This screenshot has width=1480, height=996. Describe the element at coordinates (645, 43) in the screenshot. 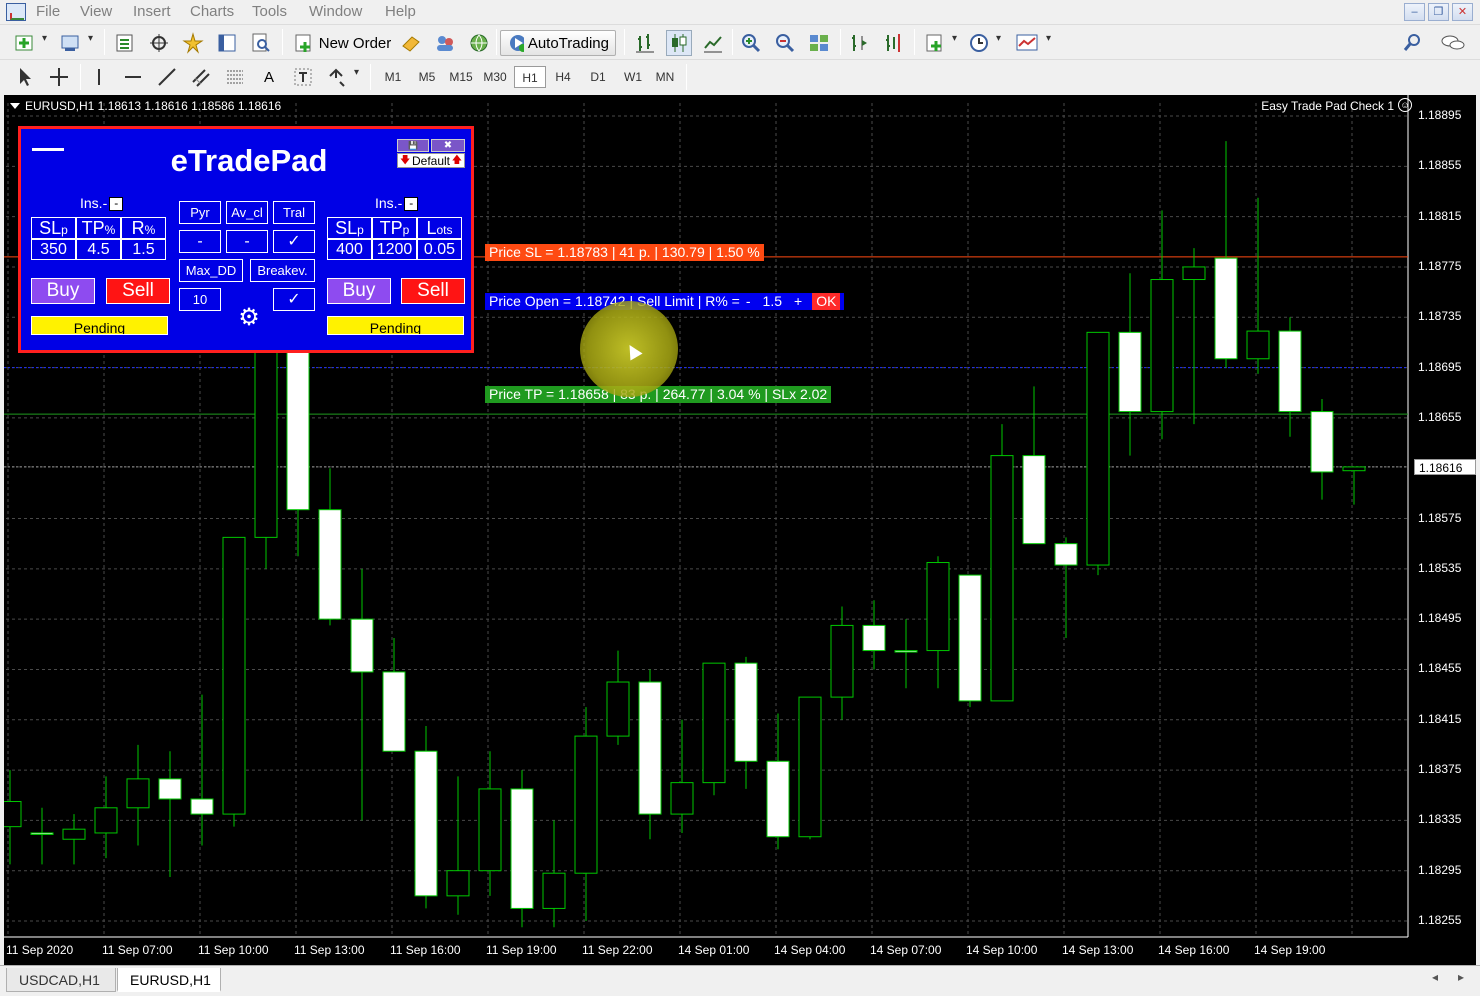

I see `bar-chart-button` at that location.